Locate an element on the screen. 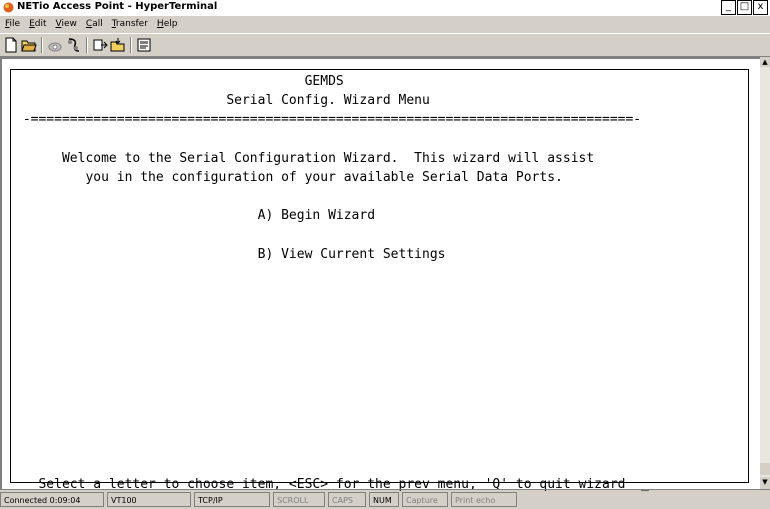 The width and height of the screenshot is (770, 509). disconnect-icon is located at coordinates (73, 45).